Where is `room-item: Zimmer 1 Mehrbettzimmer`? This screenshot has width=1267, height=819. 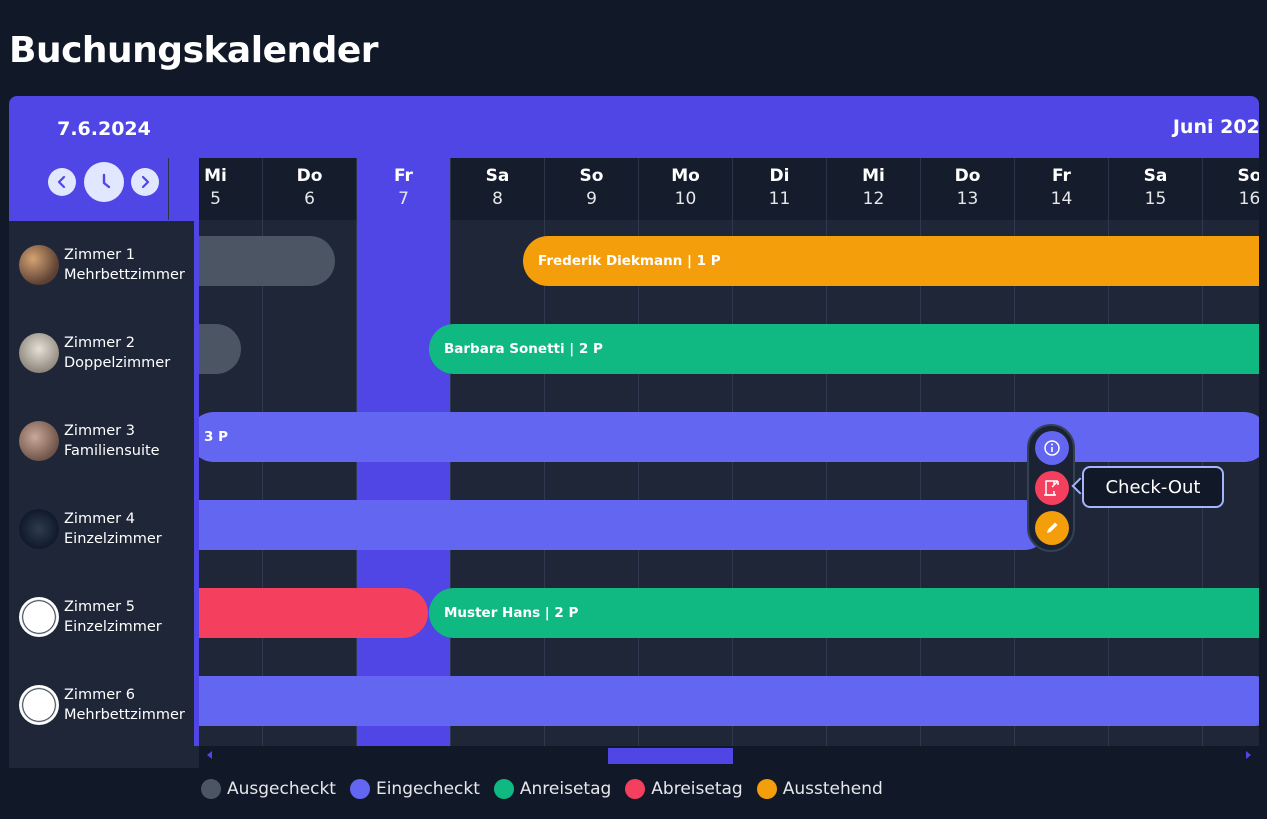
room-item: Zimmer 1 Mehrbettzimmer is located at coordinates (101, 265).